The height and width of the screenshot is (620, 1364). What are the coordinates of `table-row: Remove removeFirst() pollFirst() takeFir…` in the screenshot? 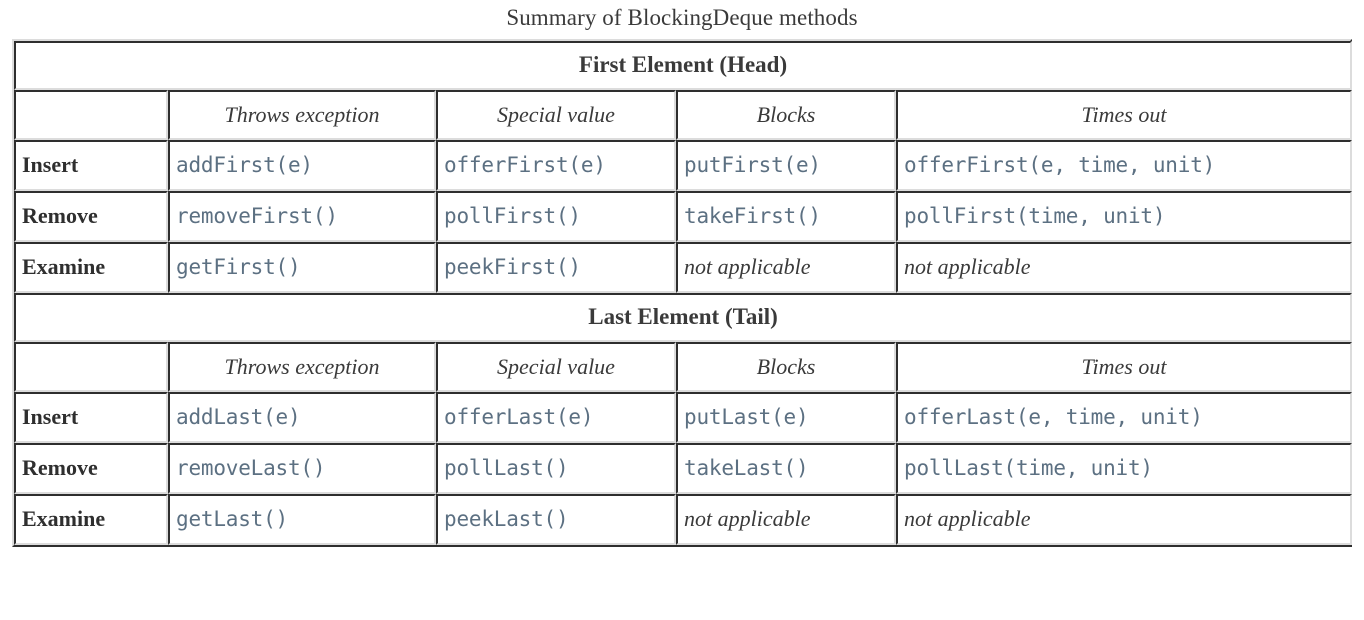 It's located at (683, 216).